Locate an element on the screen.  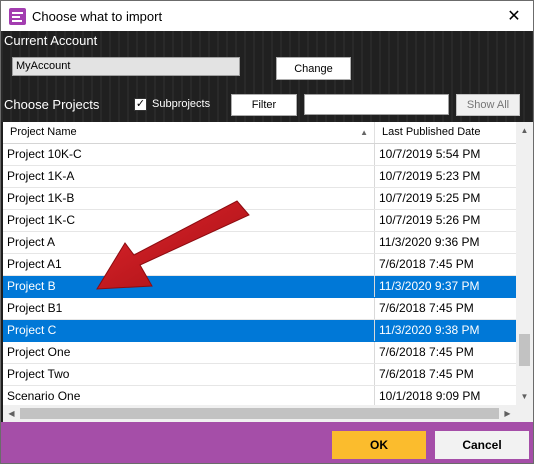
table-row: Project B1 7/6/2018 7:45 PM is located at coordinates (259, 309).